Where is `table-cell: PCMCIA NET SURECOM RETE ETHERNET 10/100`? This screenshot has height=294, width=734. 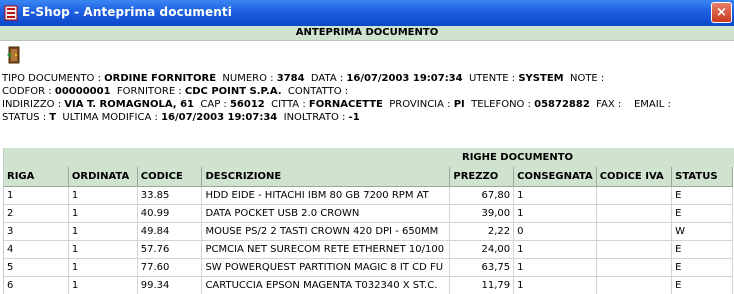 table-cell: PCMCIA NET SURECOM RETE ETHERNET 10/100 is located at coordinates (326, 249).